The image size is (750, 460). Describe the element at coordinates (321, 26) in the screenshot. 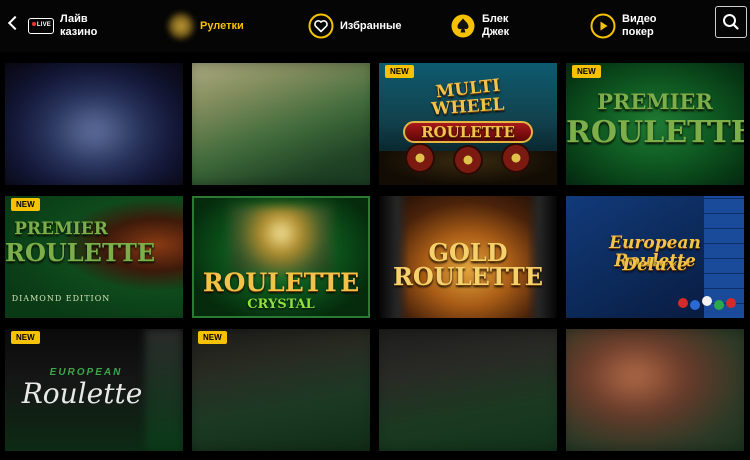

I see `heart-icon` at that location.